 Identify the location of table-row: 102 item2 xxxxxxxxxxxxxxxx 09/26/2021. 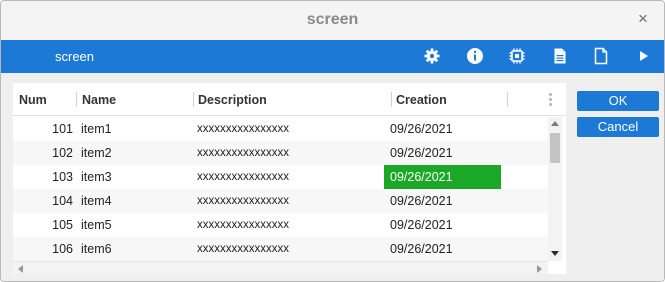
(280, 153).